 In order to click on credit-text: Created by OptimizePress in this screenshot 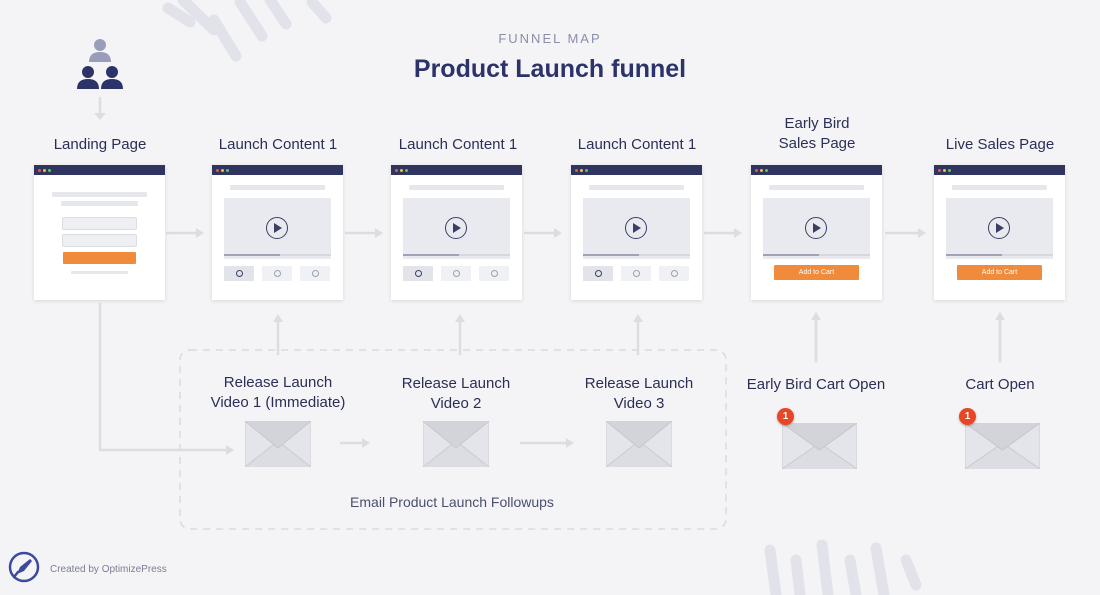, I will do `click(108, 569)`.